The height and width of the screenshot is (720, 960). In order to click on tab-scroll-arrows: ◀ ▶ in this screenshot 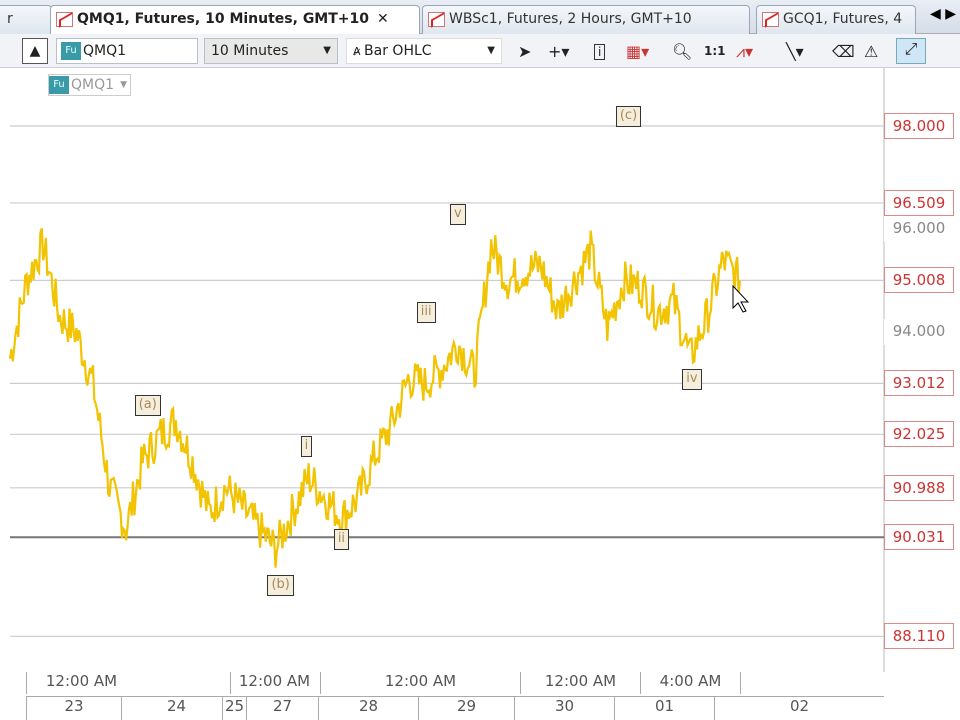, I will do `click(943, 14)`.